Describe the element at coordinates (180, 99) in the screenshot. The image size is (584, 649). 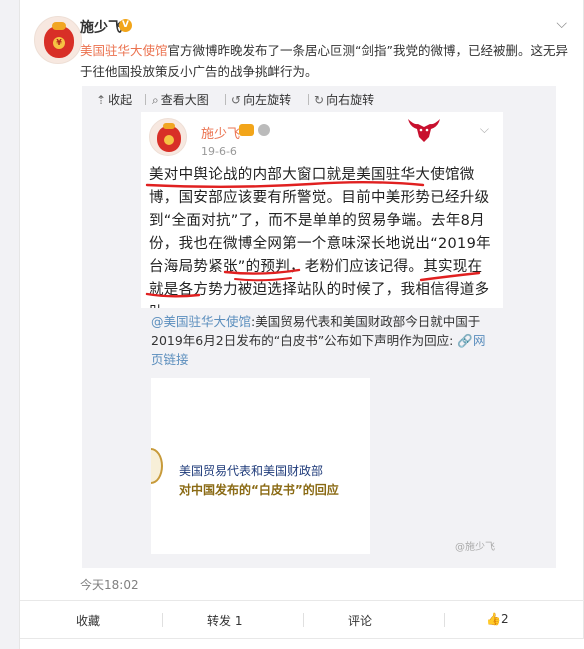
I see `view-large-button: ⌕ 查看大图` at that location.